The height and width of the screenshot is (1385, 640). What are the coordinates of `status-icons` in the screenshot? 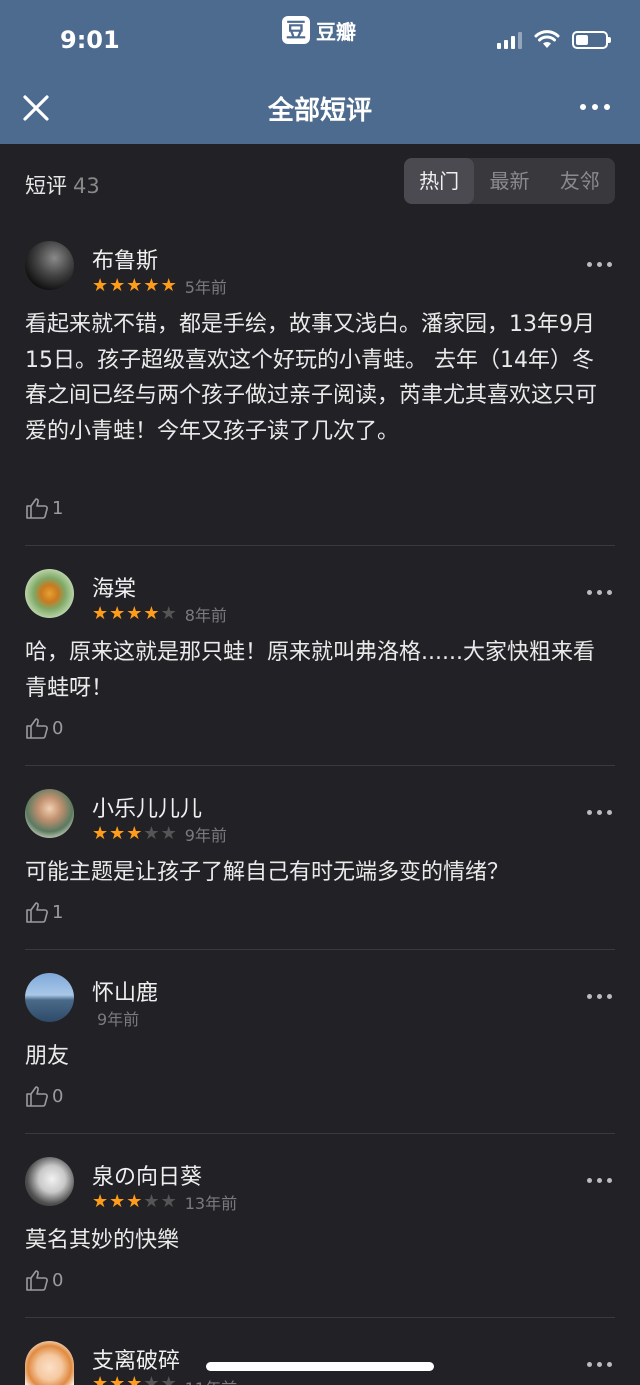 It's located at (554, 40).